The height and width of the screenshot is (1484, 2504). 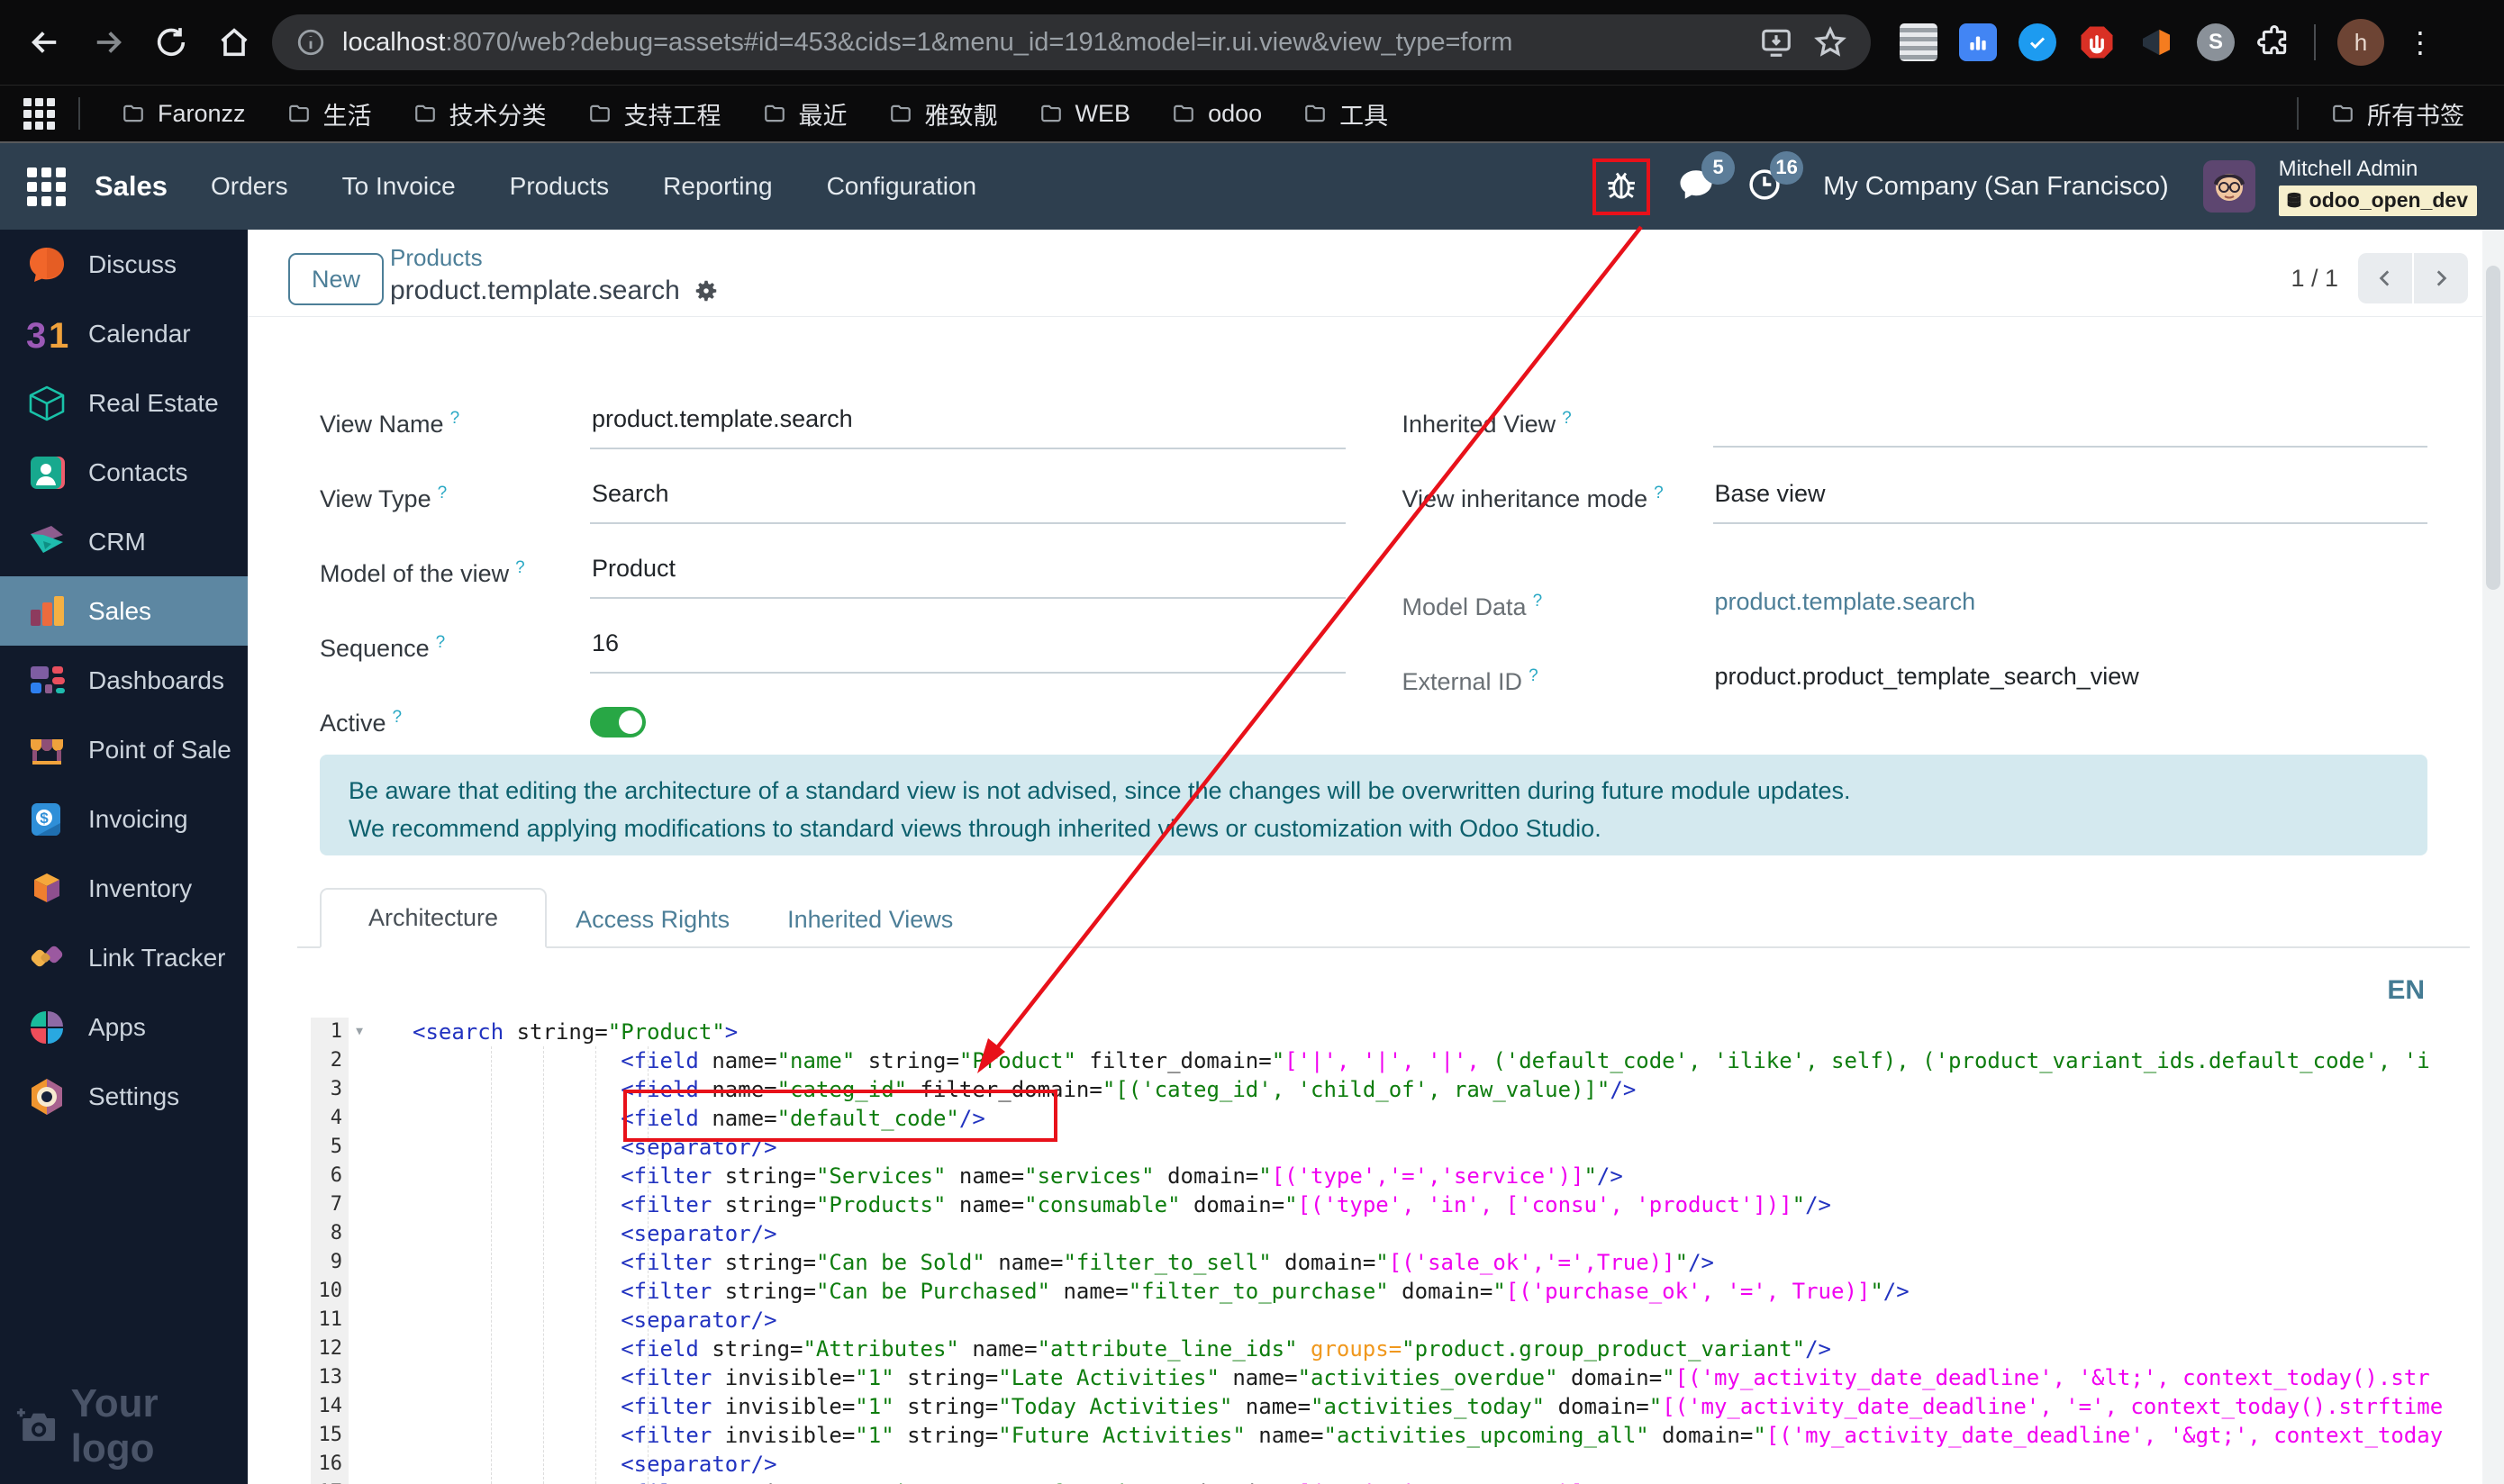 I want to click on sidebar-item-label: CRM, so click(x=117, y=542).